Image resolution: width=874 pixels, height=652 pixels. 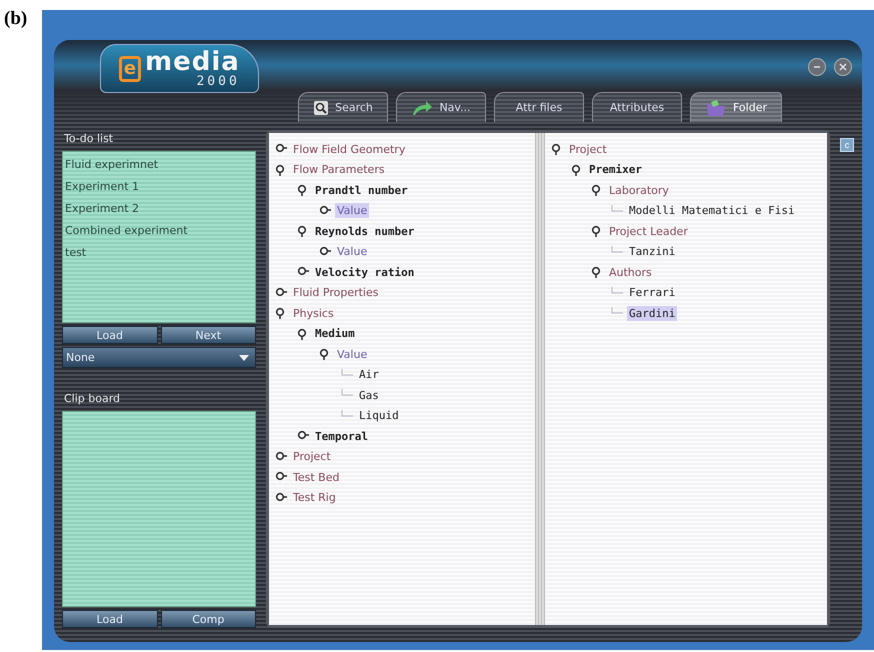 What do you see at coordinates (208, 619) in the screenshot?
I see `panel-button: Comp` at bounding box center [208, 619].